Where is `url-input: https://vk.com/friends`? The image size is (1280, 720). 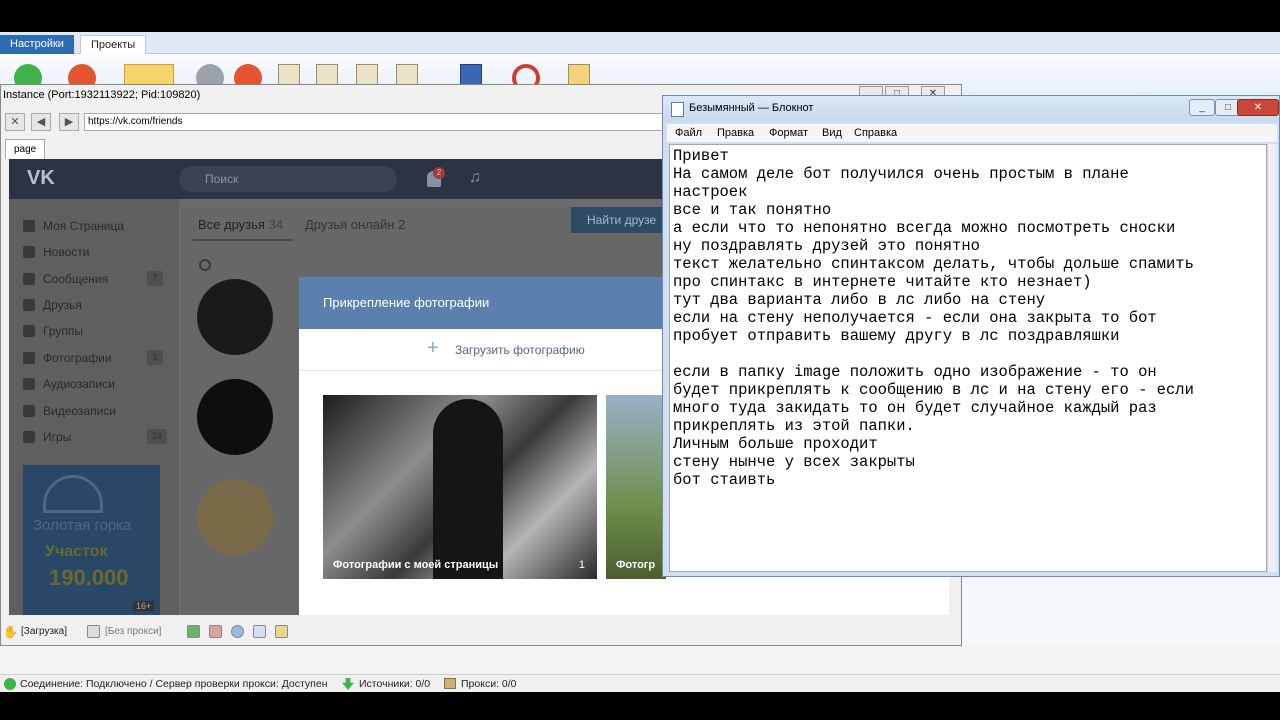 url-input: https://vk.com/friends is located at coordinates (374, 122).